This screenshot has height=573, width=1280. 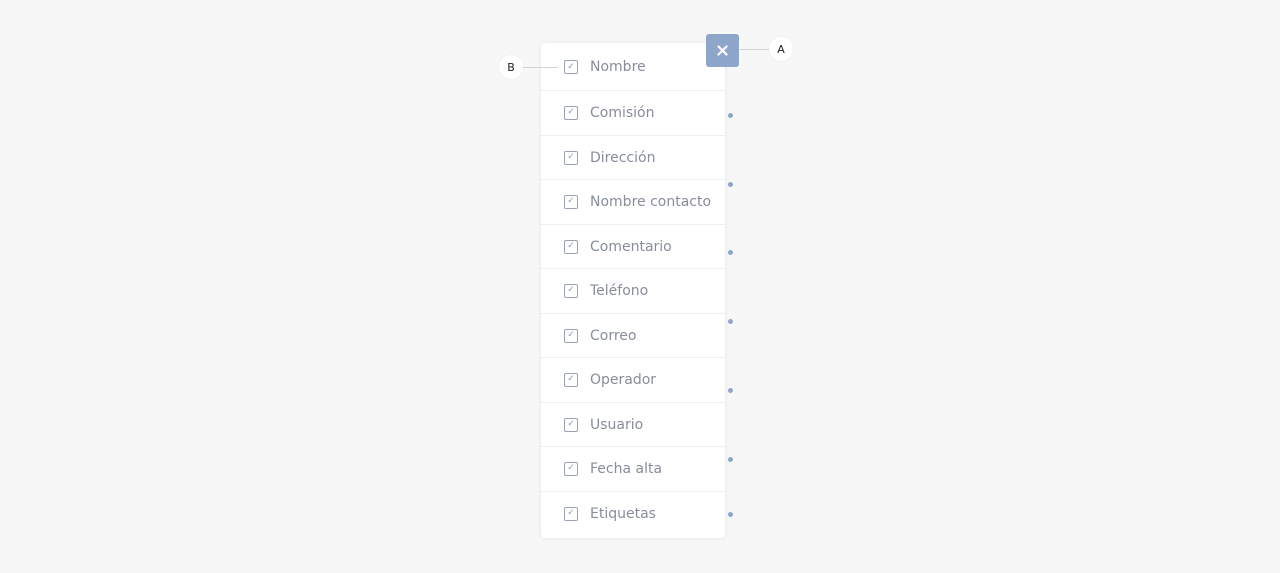 I want to click on annotation-label-a: A, so click(x=781, y=49).